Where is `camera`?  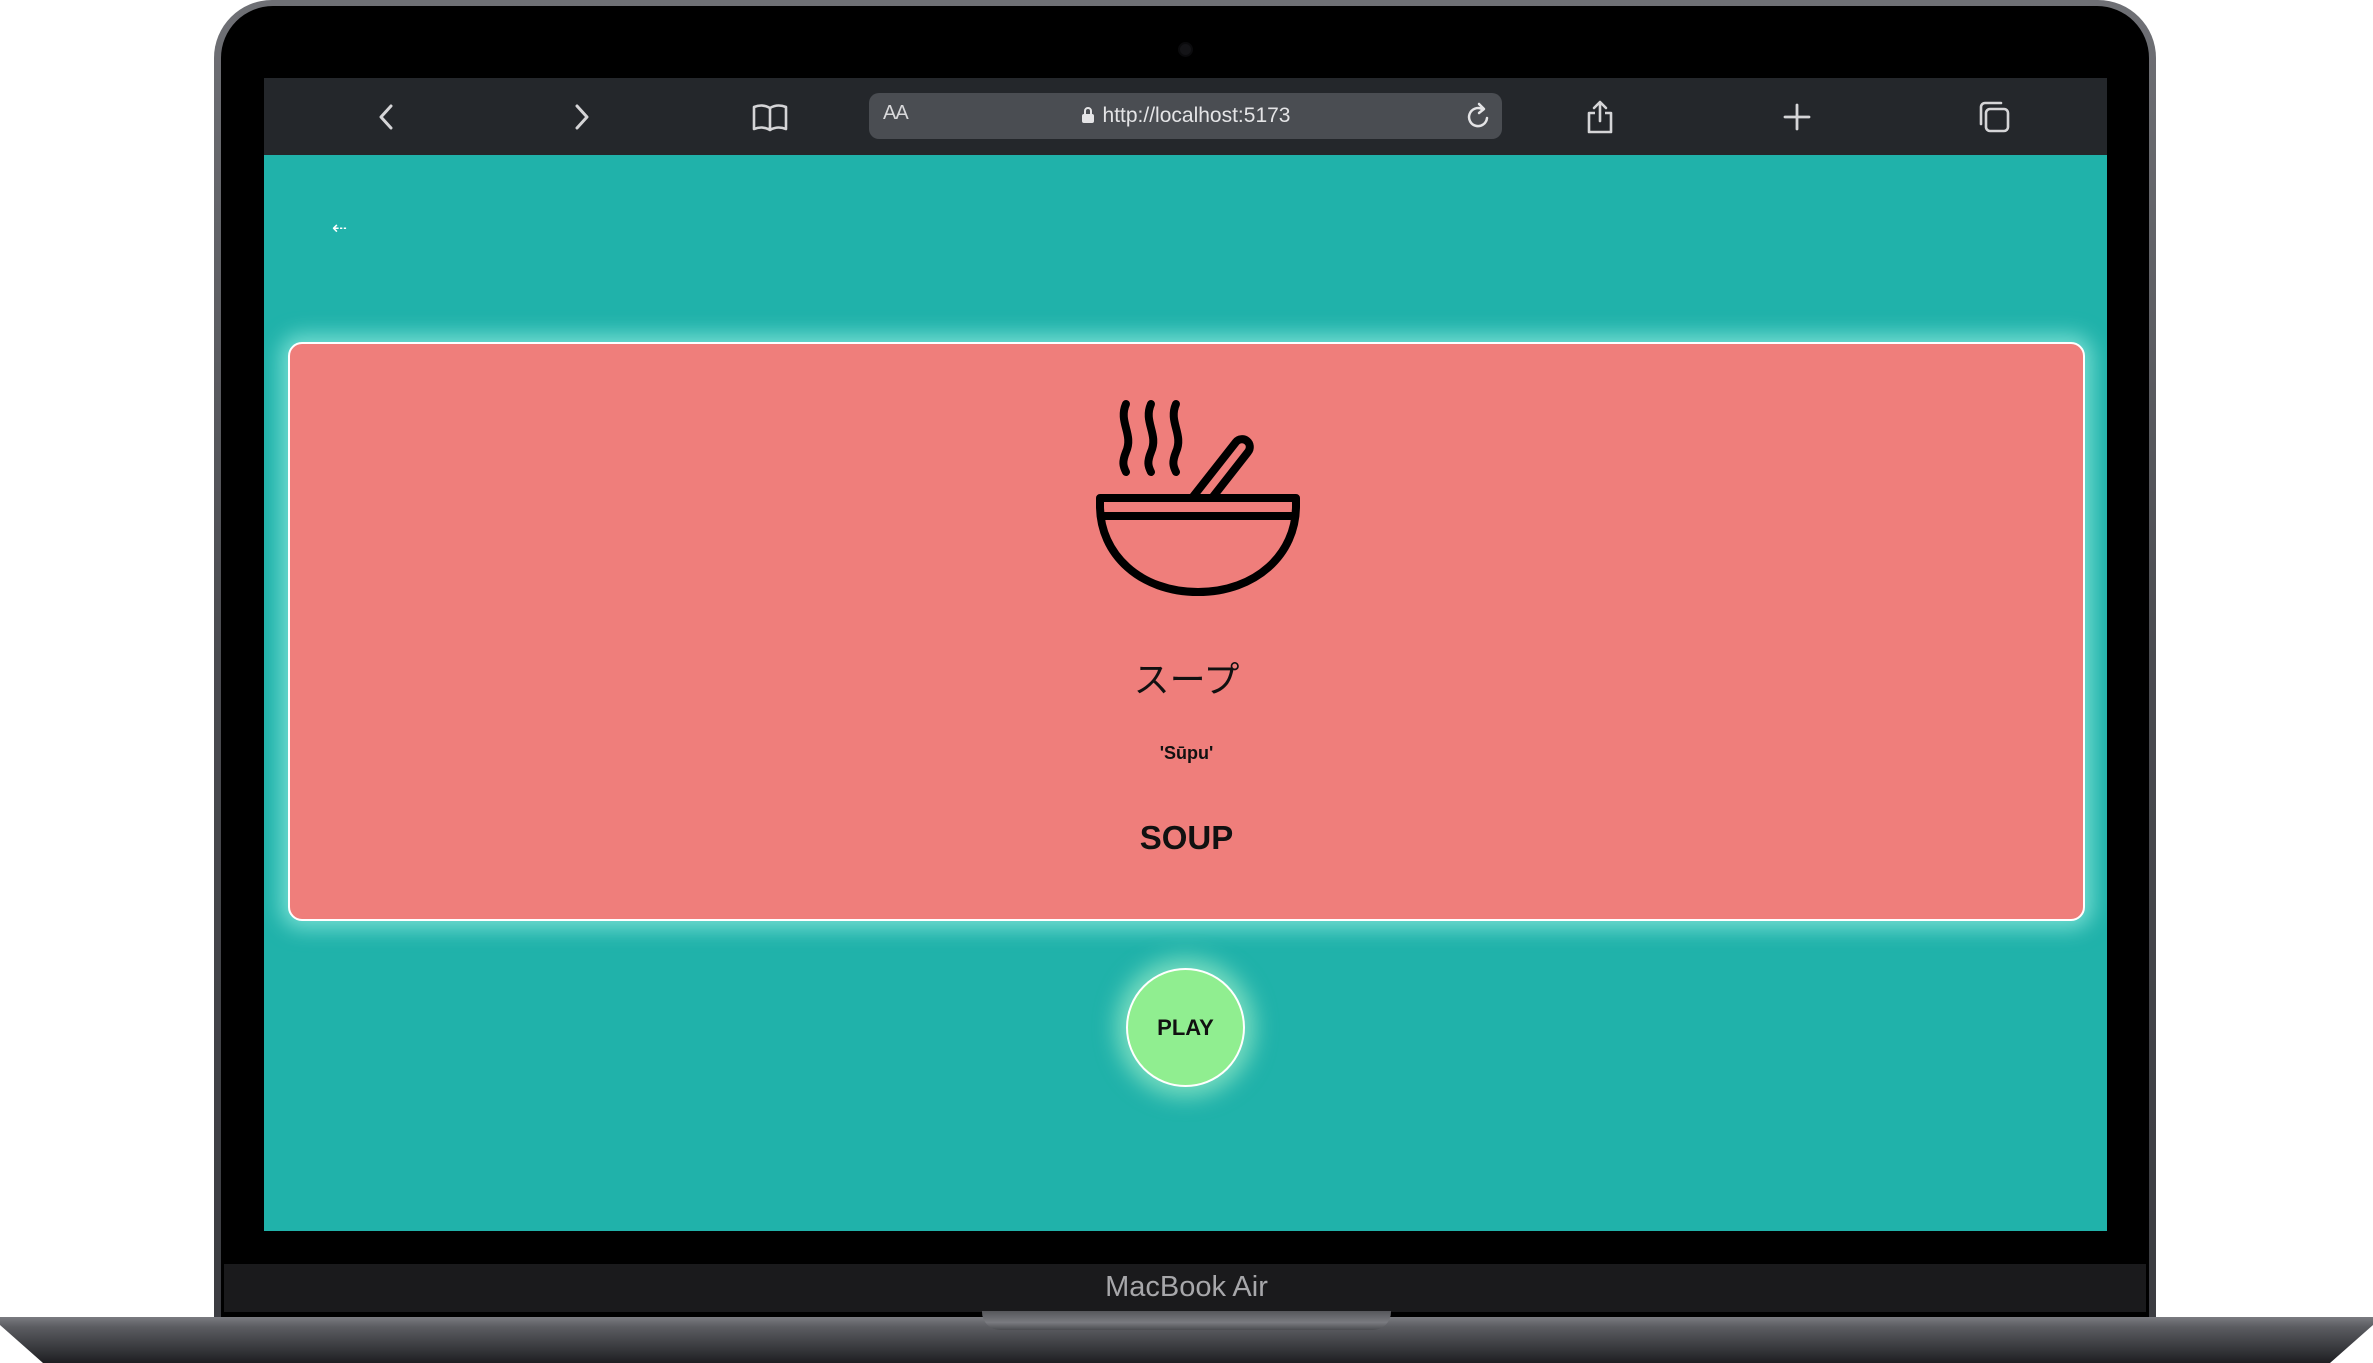
camera is located at coordinates (1185, 49).